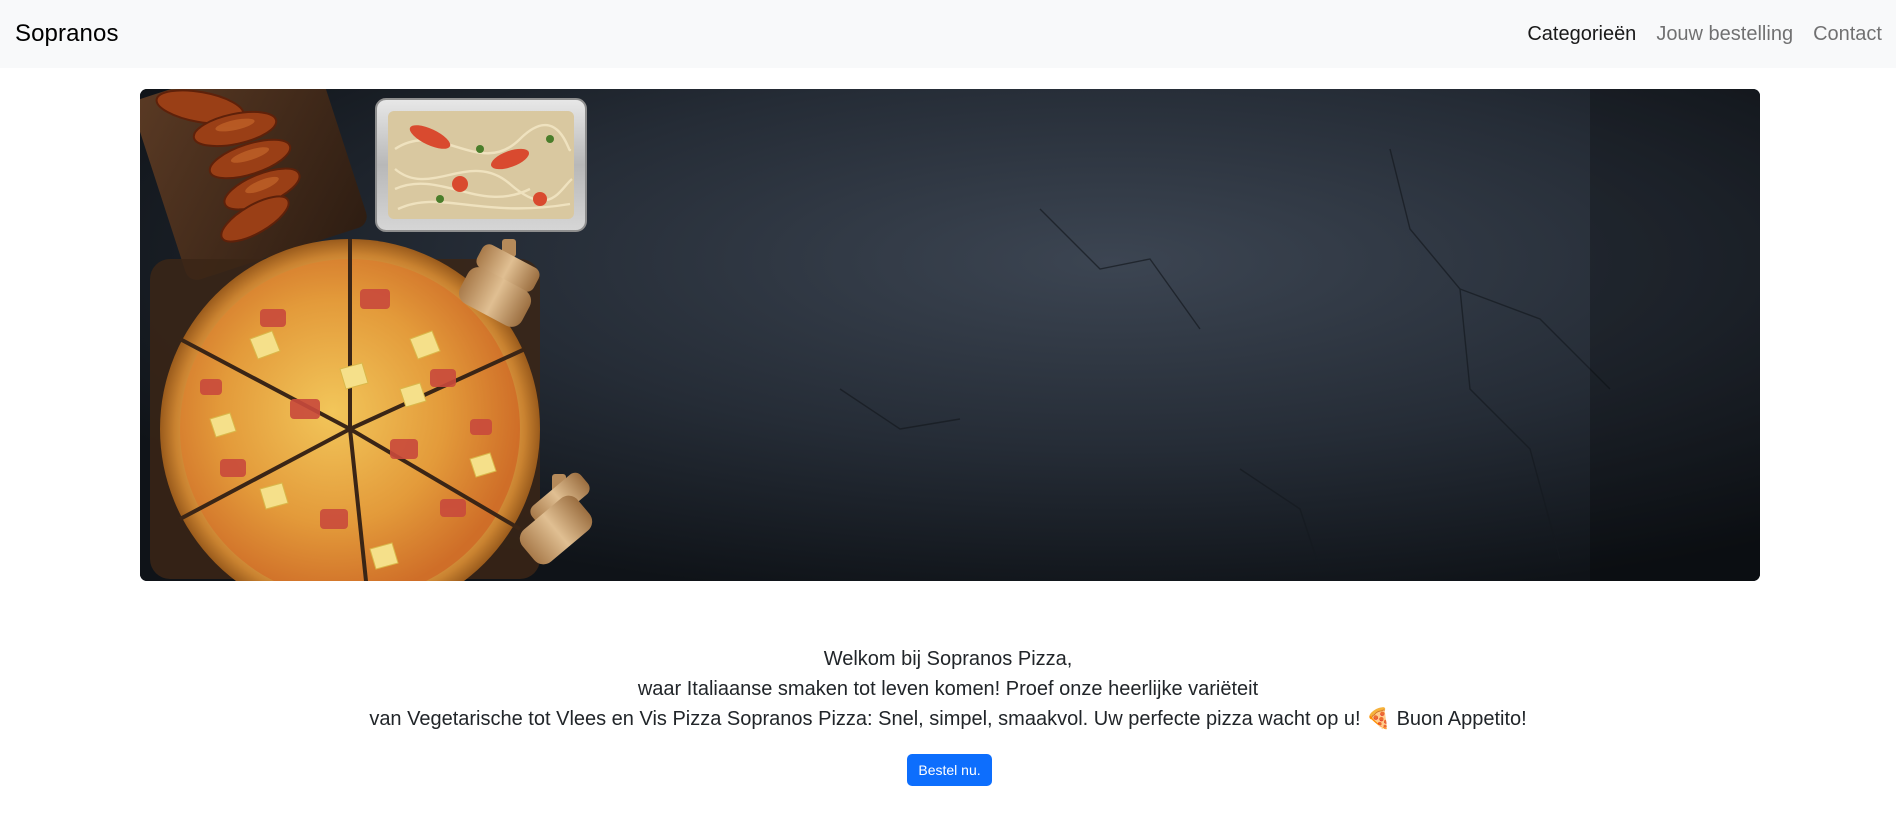 Image resolution: width=1896 pixels, height=818 pixels. What do you see at coordinates (949, 770) in the screenshot?
I see `order-now-button: Bestel nu.` at bounding box center [949, 770].